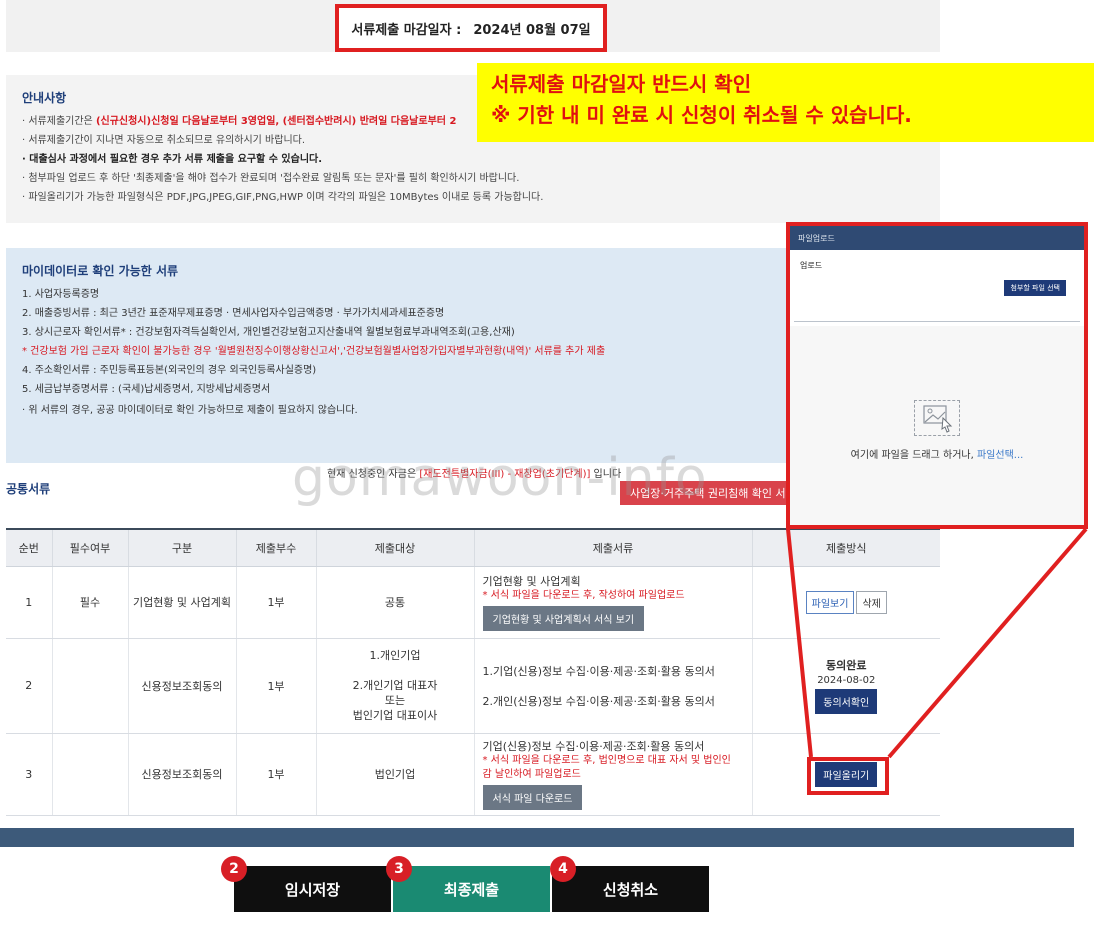  What do you see at coordinates (90, 547) in the screenshot?
I see `header-required: 필수여부` at bounding box center [90, 547].